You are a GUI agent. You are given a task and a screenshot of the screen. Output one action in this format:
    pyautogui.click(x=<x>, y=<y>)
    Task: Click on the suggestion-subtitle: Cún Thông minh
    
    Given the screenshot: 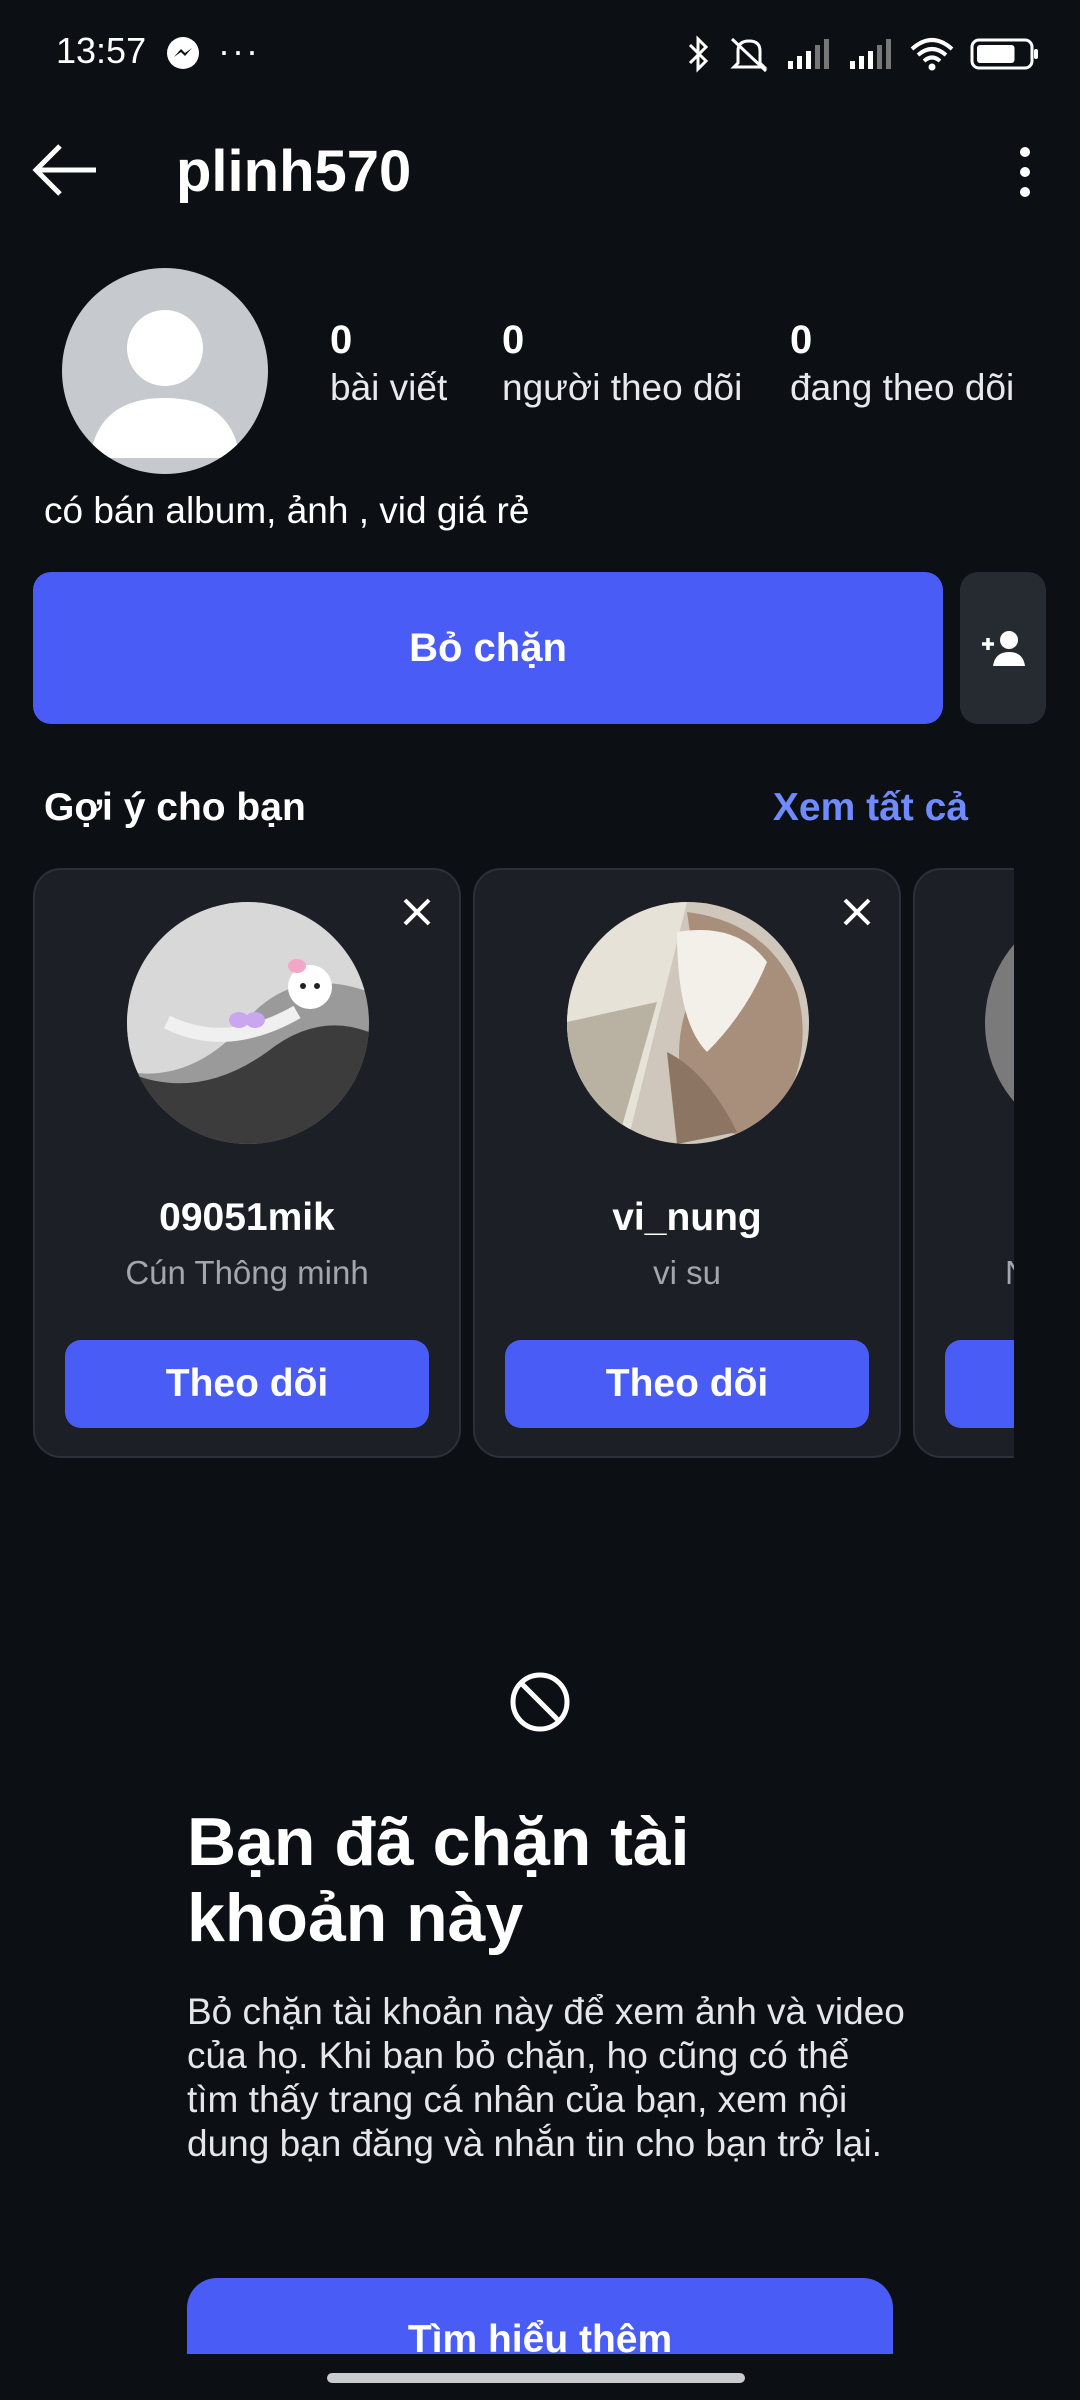 What is the action you would take?
    pyautogui.click(x=247, y=1272)
    